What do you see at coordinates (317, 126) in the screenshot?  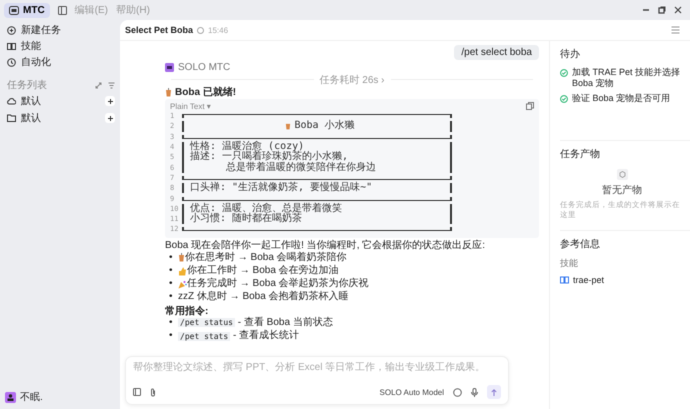 I see `box-row: Boba 小水獭` at bounding box center [317, 126].